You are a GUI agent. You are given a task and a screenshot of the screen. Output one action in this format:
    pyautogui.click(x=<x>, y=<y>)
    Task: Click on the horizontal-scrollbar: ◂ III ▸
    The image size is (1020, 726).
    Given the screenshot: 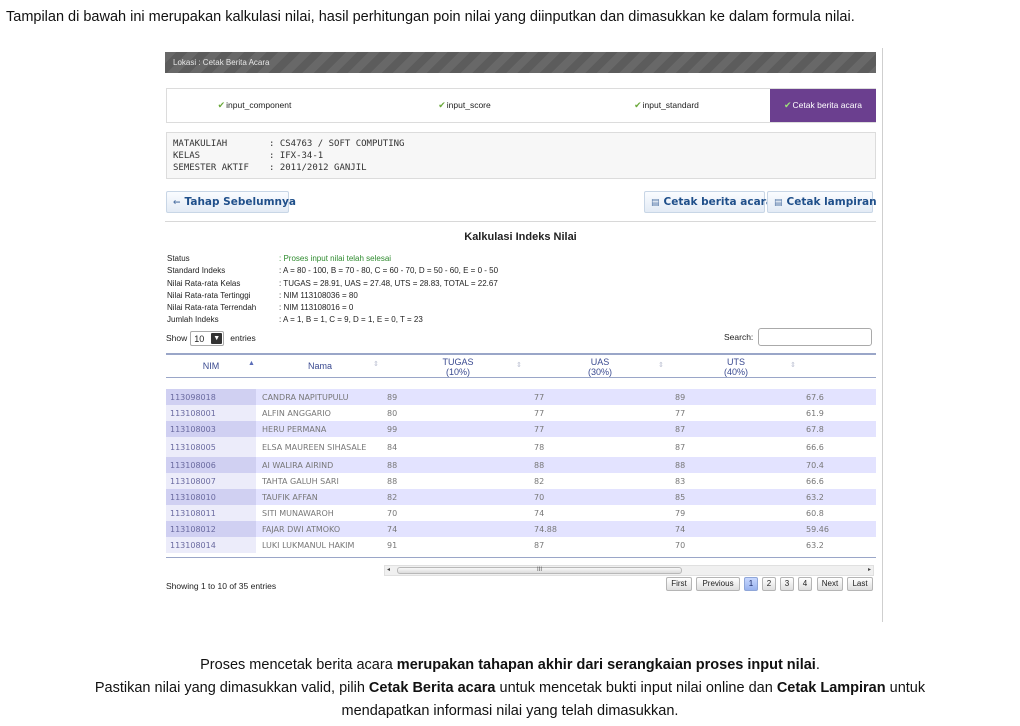 What is the action you would take?
    pyautogui.click(x=629, y=570)
    